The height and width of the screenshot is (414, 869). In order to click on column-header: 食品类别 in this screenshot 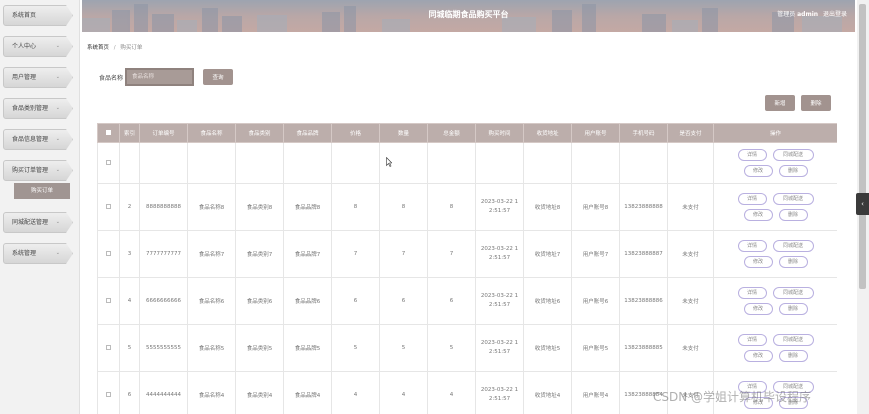, I will do `click(259, 133)`.